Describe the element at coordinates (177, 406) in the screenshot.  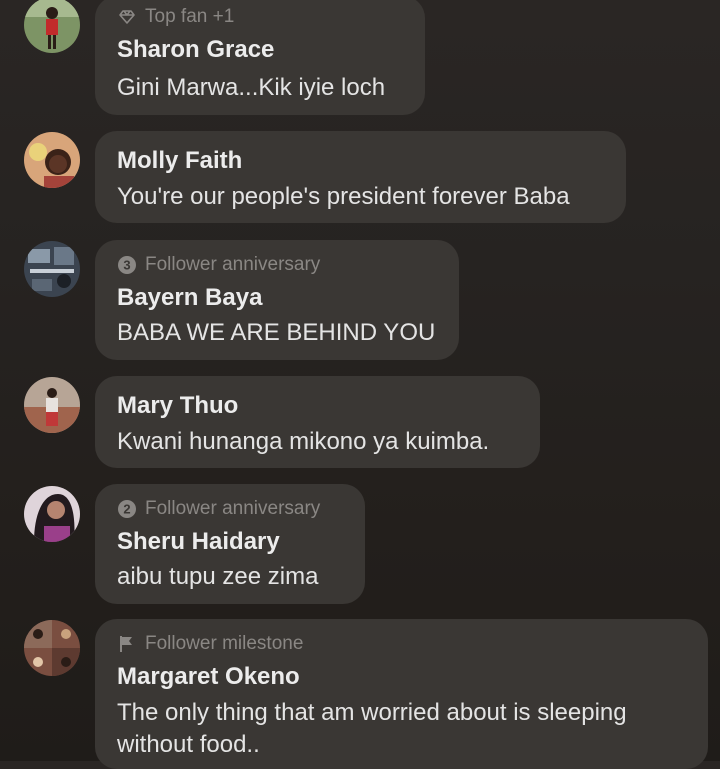
I see `commenter-name: Mary Thuo` at that location.